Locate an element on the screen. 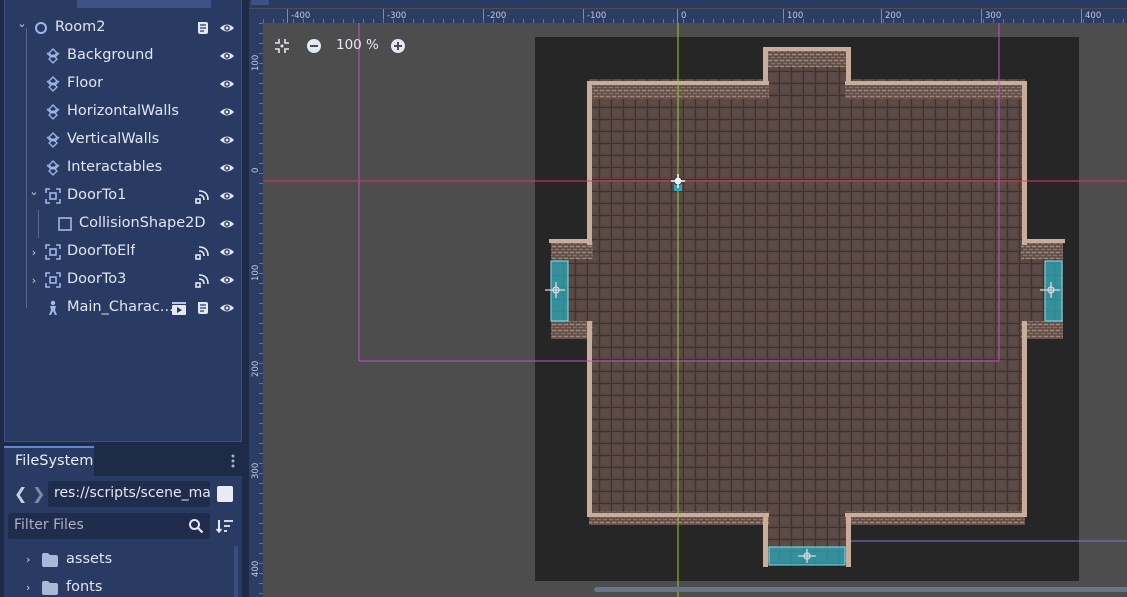  filesystem-tab: FileSystem is located at coordinates (49, 461).